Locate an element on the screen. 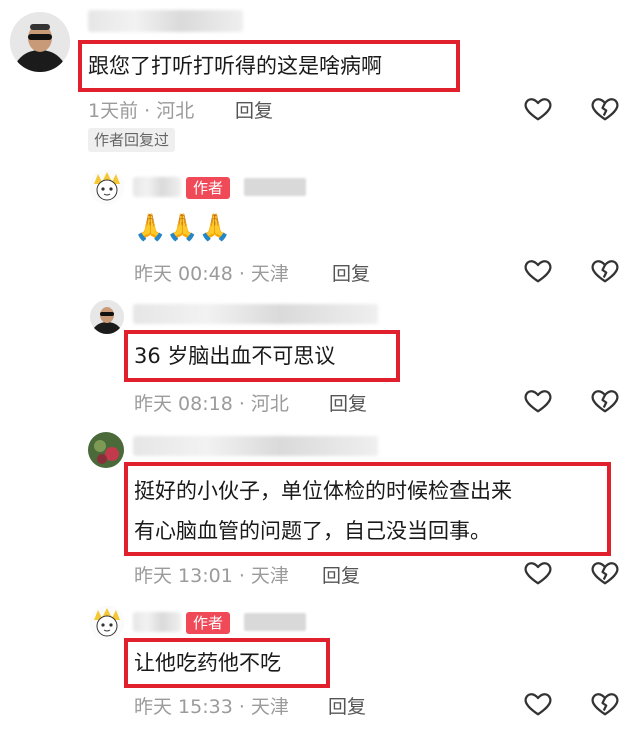 This screenshot has height=734, width=633. author-replied-tag: 作者回复过 is located at coordinates (132, 140).